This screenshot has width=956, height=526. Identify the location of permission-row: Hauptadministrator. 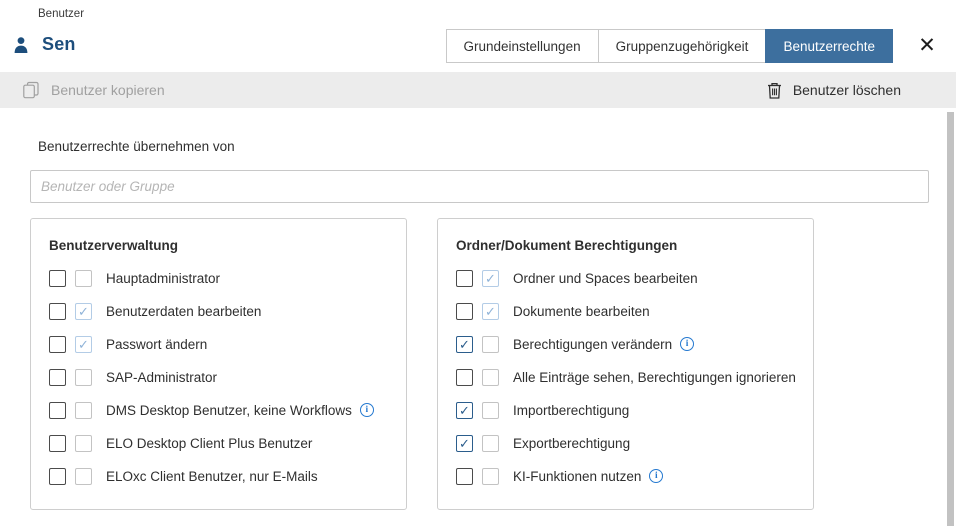
(221, 278).